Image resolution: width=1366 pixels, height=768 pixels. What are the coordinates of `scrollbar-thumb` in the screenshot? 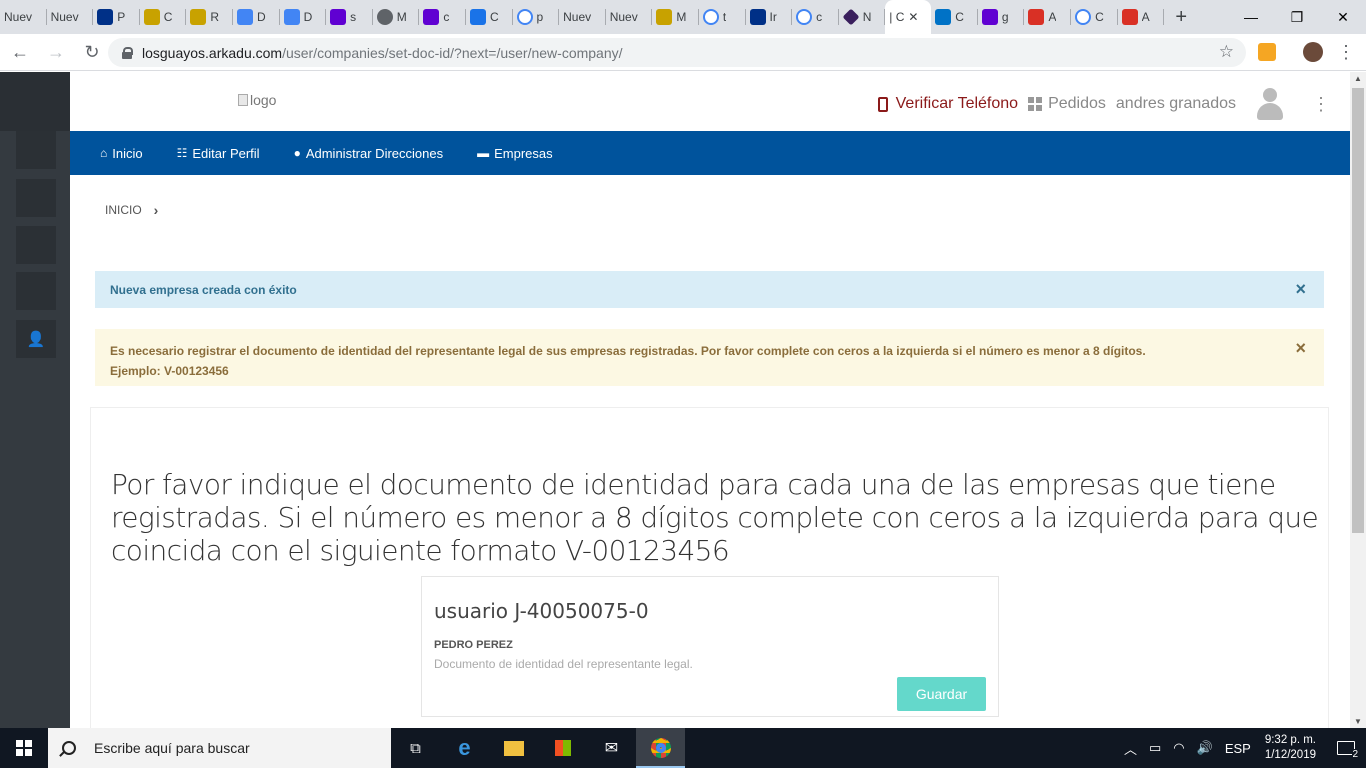 It's located at (1358, 310).